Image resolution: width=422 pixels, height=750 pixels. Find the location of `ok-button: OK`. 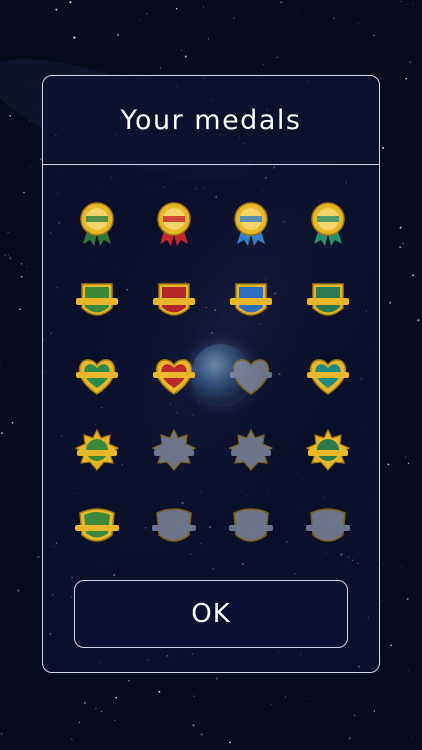

ok-button: OK is located at coordinates (211, 614).